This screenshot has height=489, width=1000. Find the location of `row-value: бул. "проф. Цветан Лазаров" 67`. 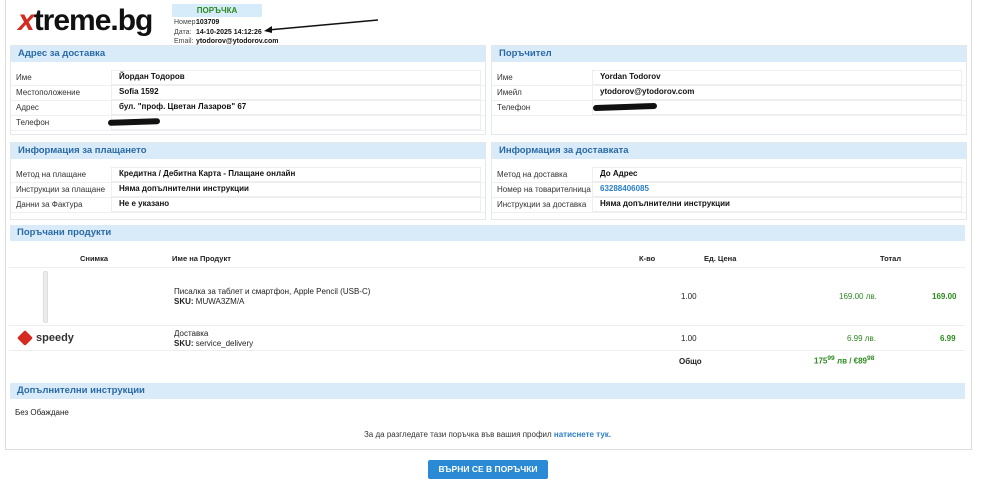

row-value: бул. "проф. Цветан Лазаров" 67 is located at coordinates (183, 106).